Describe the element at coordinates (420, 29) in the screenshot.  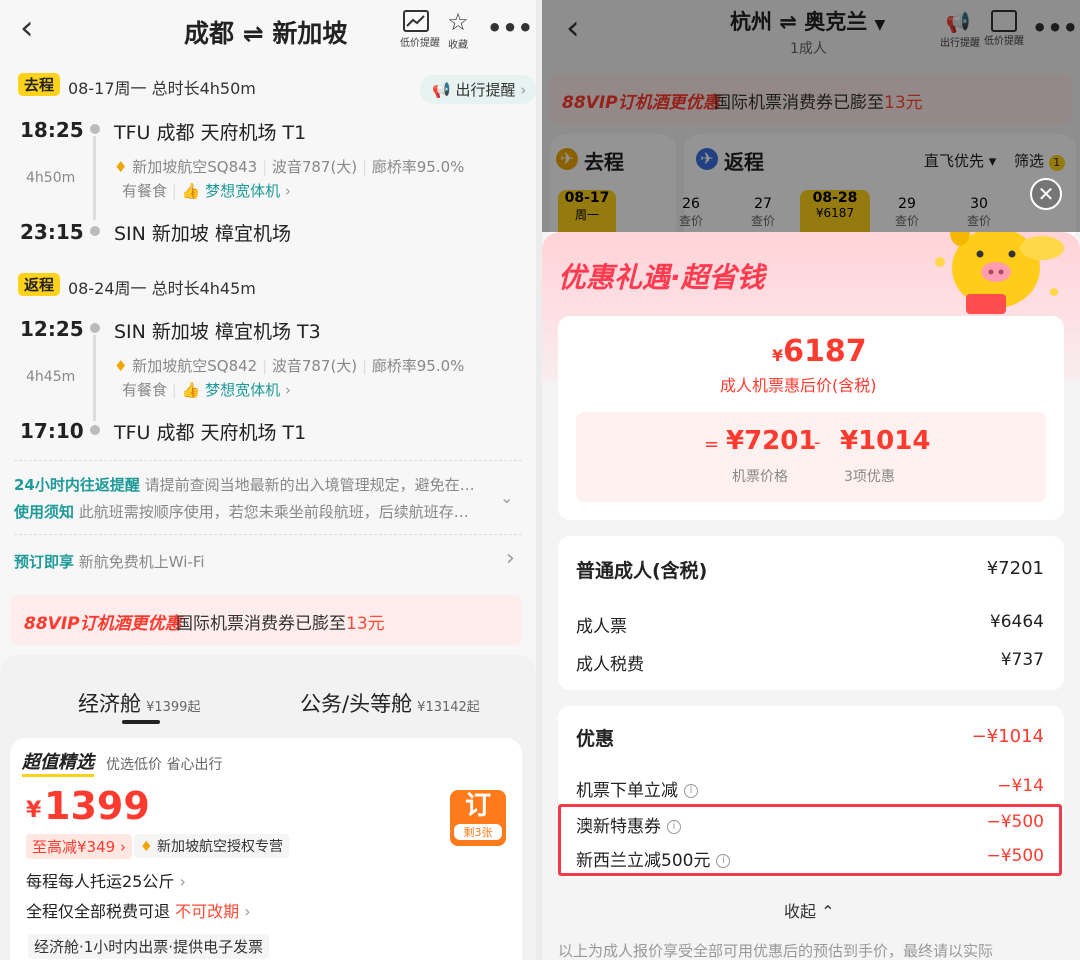
I see `price-alert-button: 低价提醒` at that location.